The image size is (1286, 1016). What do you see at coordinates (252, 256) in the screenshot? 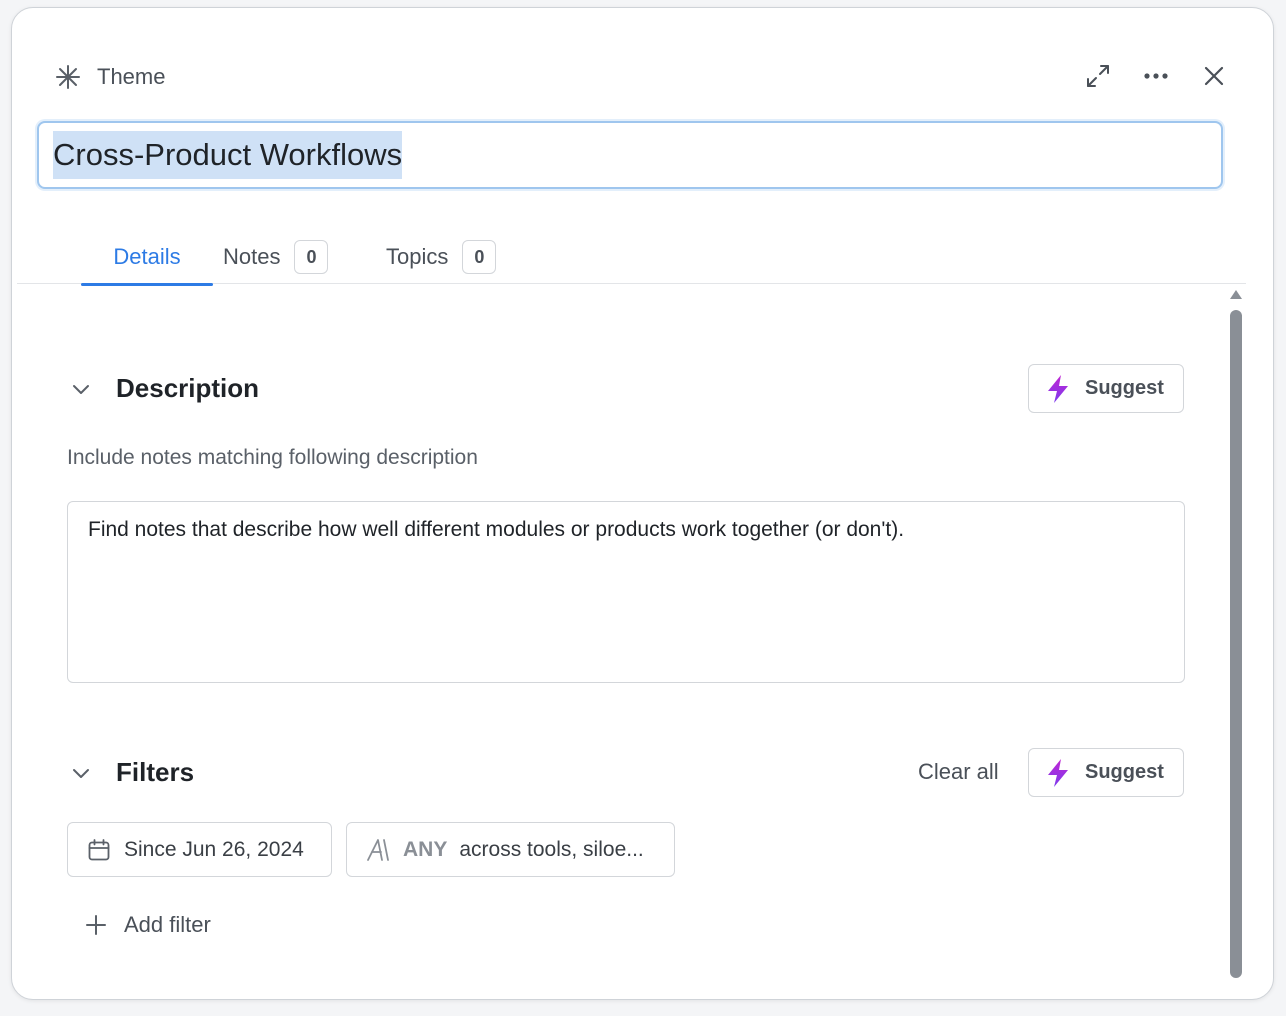
I see `tab-notes-label: Notes` at bounding box center [252, 256].